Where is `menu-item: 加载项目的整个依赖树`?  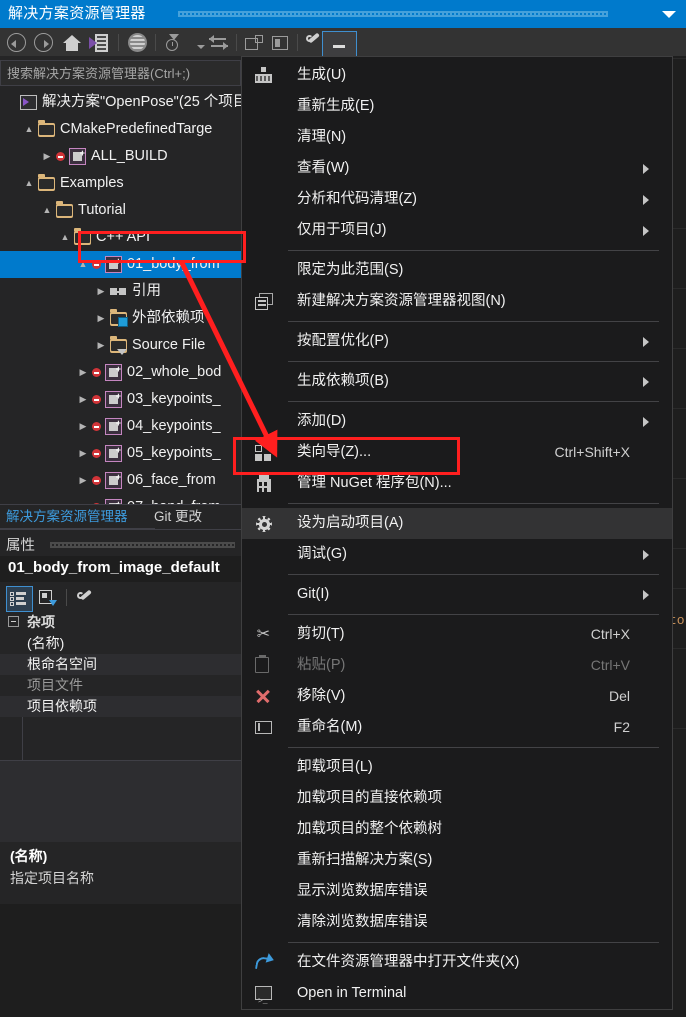
menu-item: 加载项目的整个依赖树 is located at coordinates (457, 829).